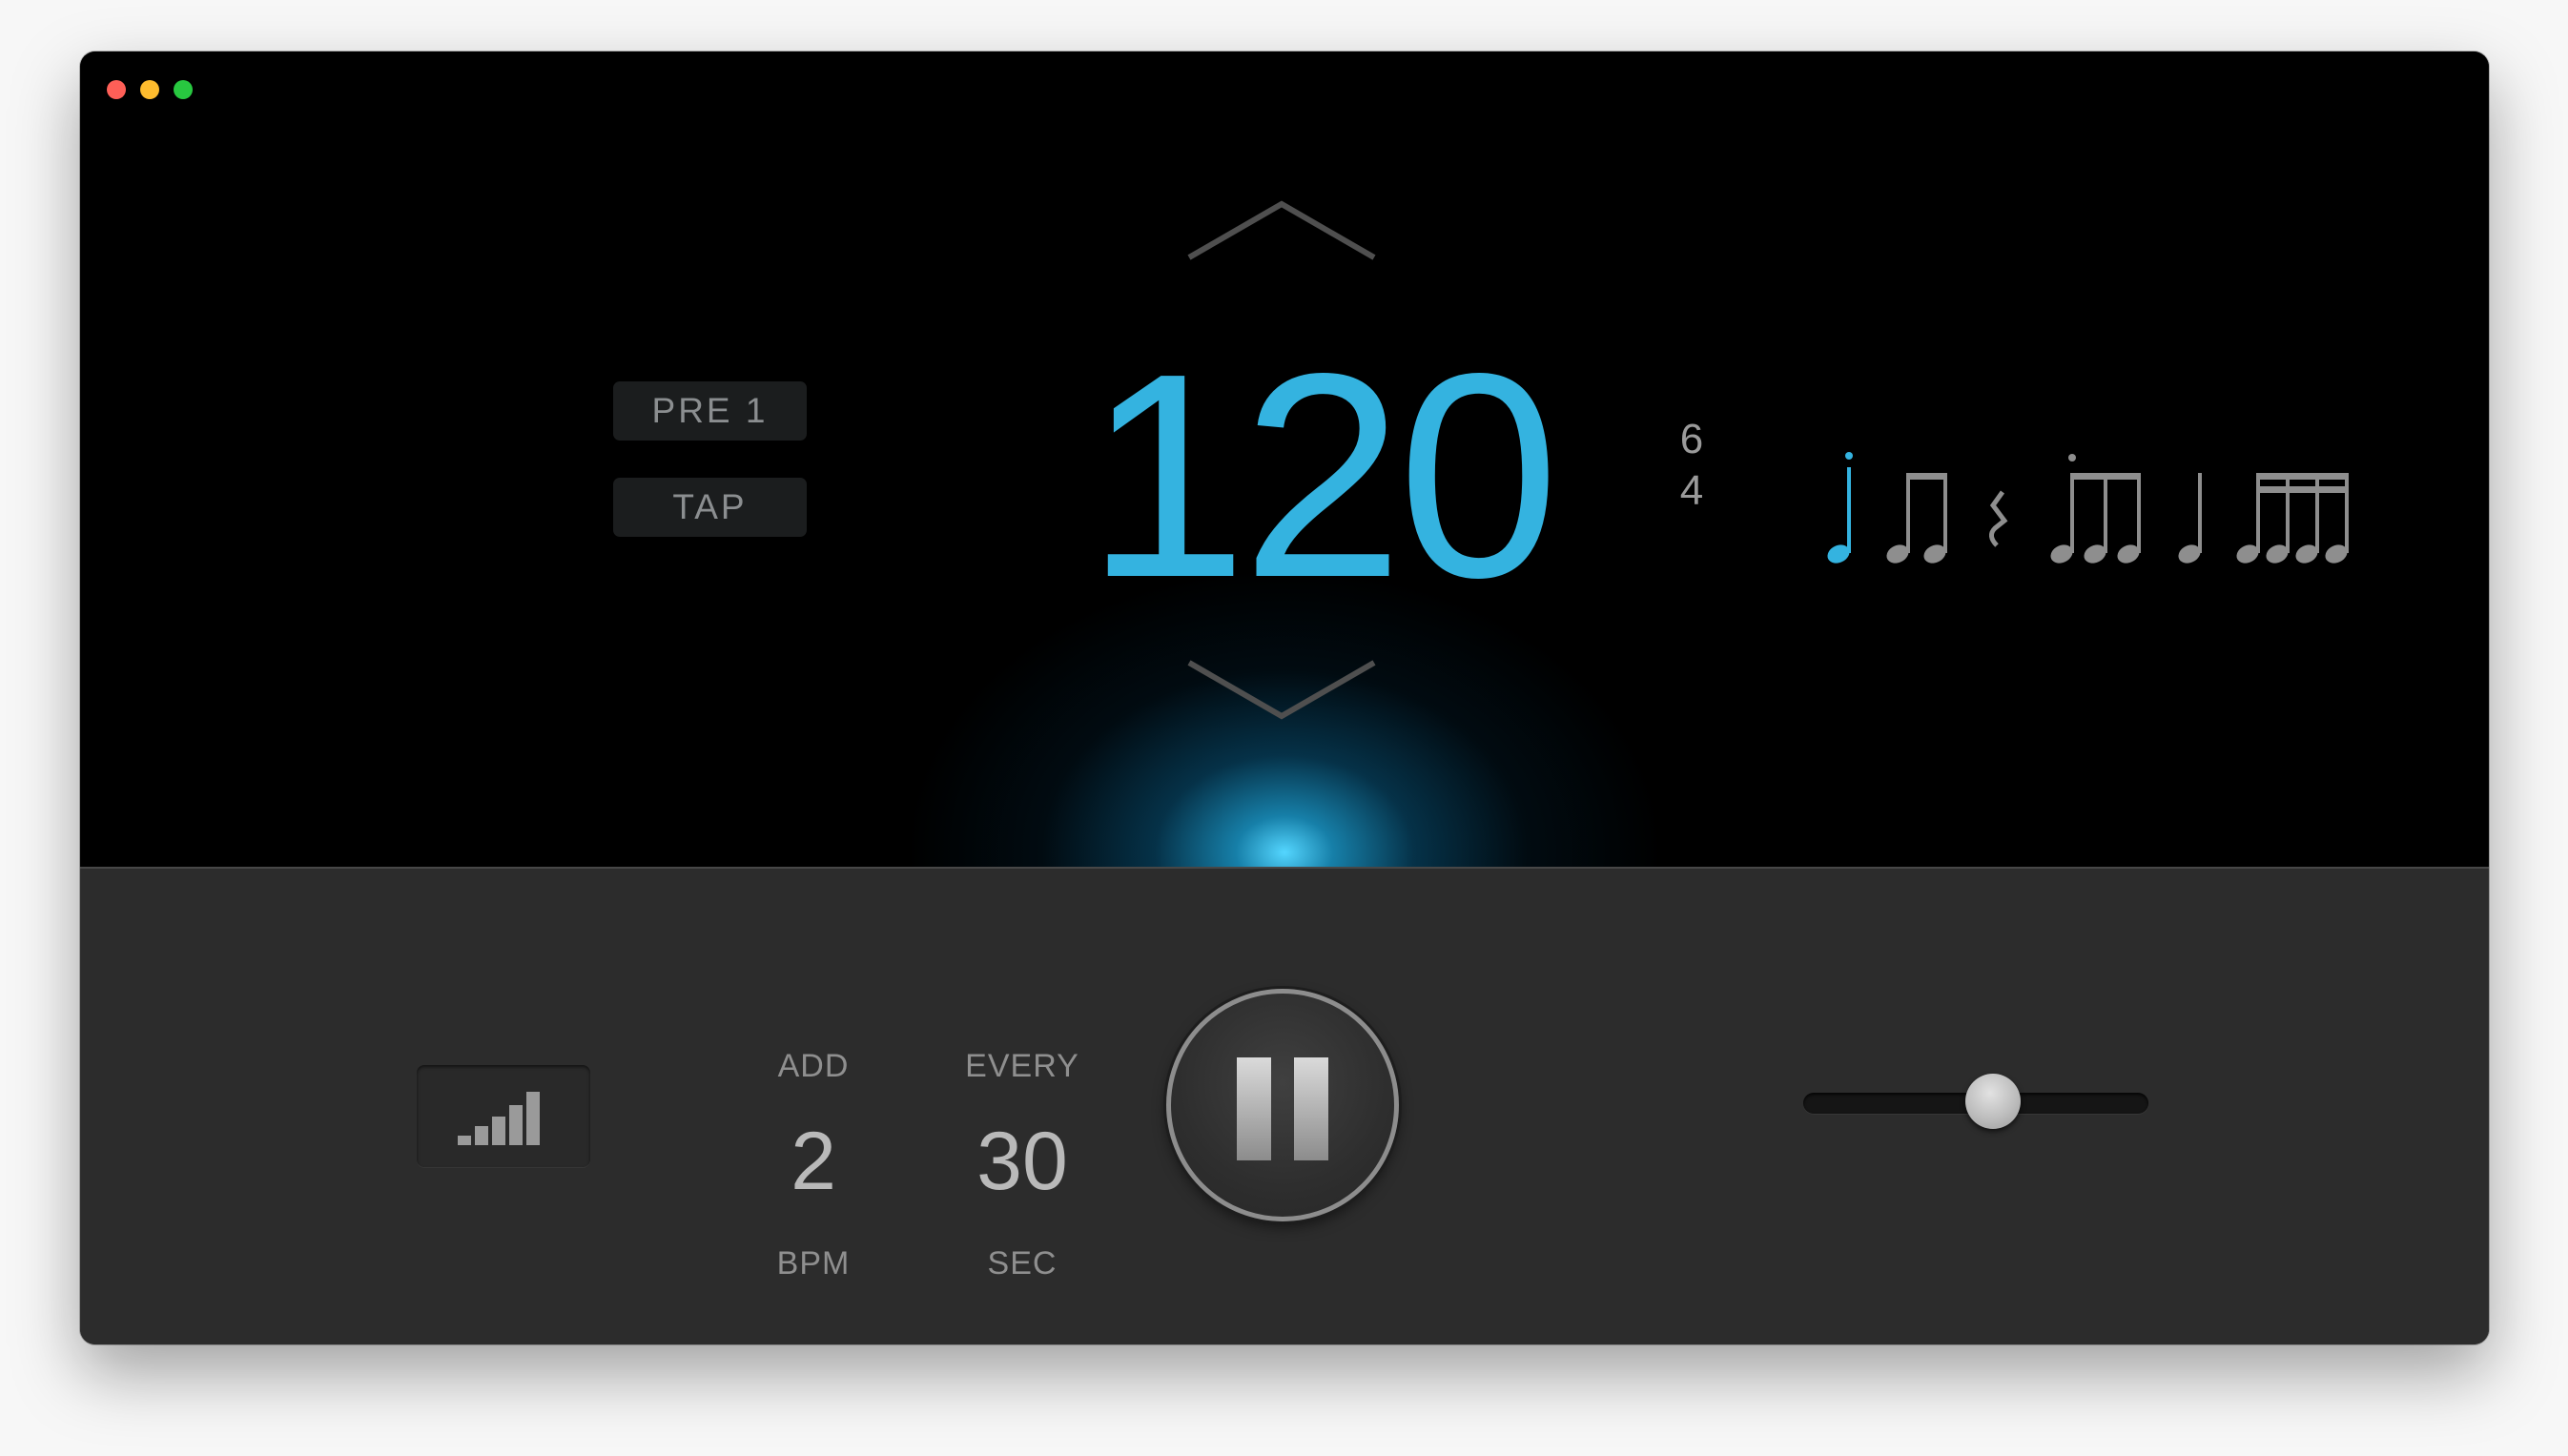 This screenshot has width=2568, height=1456. I want to click on eighth-notes-icon, so click(1917, 519).